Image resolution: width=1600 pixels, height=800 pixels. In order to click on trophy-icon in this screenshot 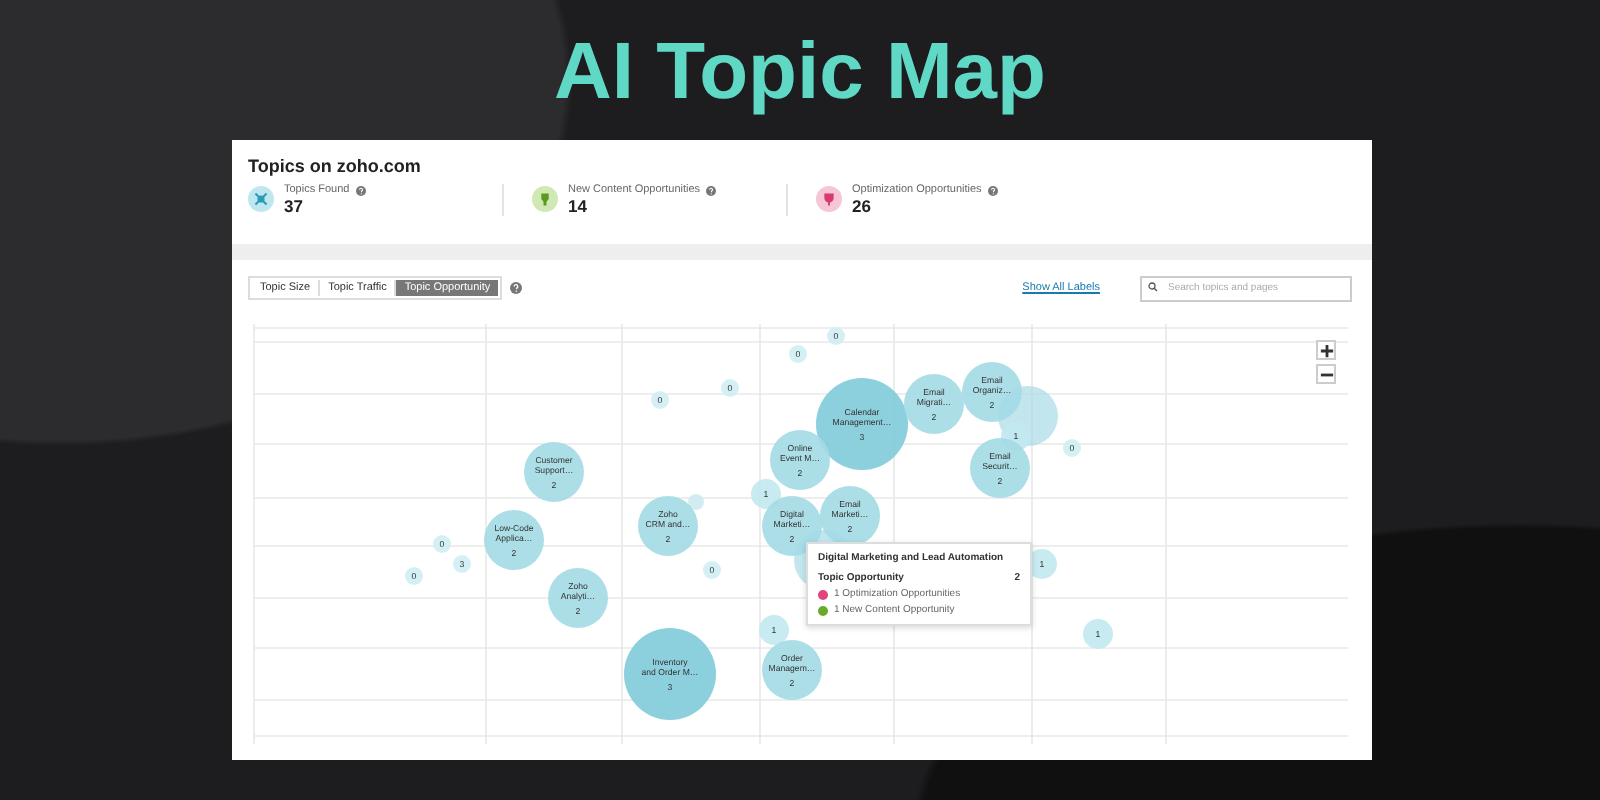, I will do `click(829, 199)`.